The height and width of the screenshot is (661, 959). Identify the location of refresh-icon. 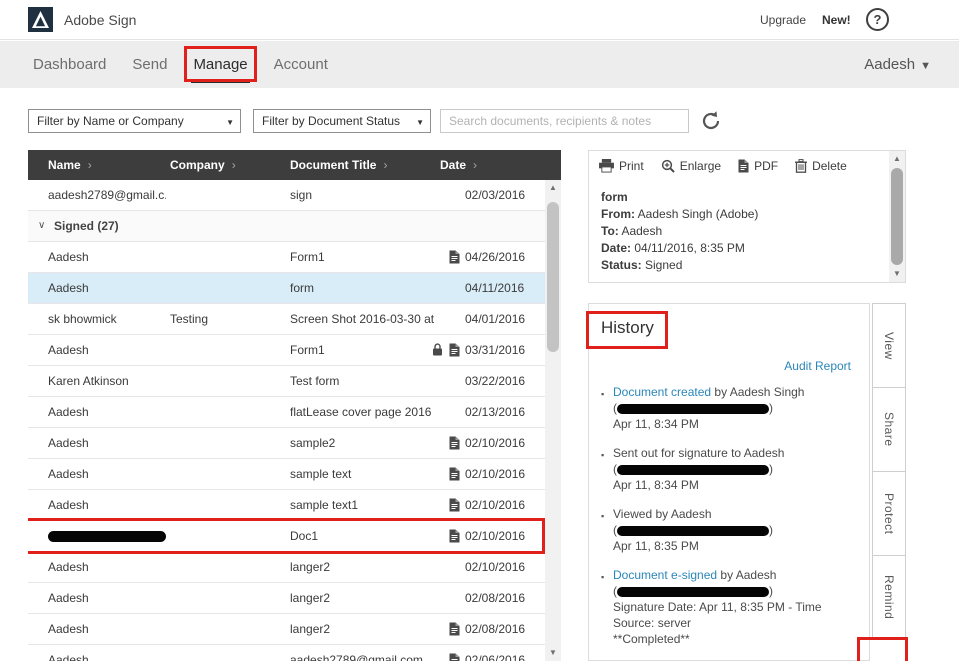
(711, 121).